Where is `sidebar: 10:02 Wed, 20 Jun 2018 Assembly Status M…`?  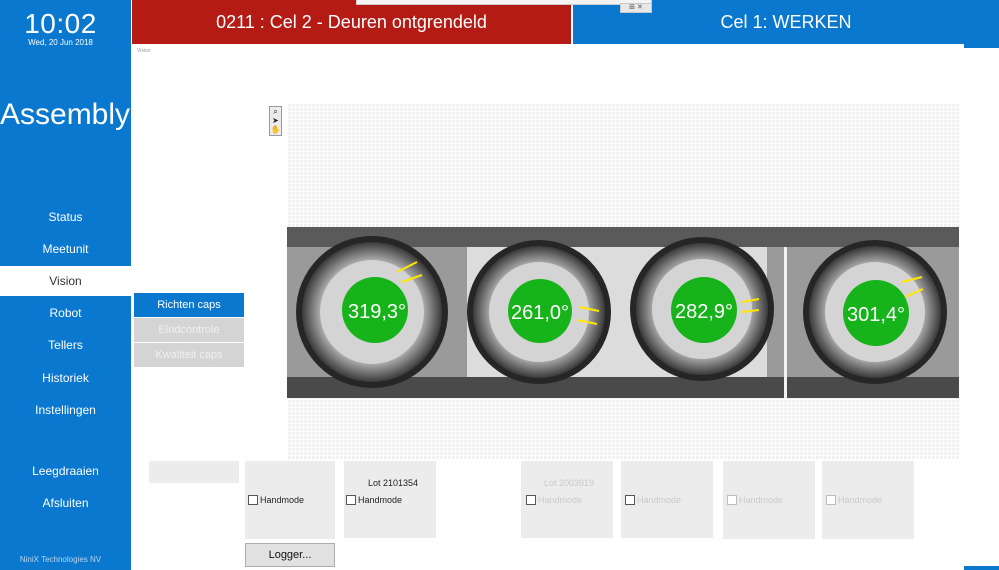 sidebar: 10:02 Wed, 20 Jun 2018 Assembly Status M… is located at coordinates (65, 285).